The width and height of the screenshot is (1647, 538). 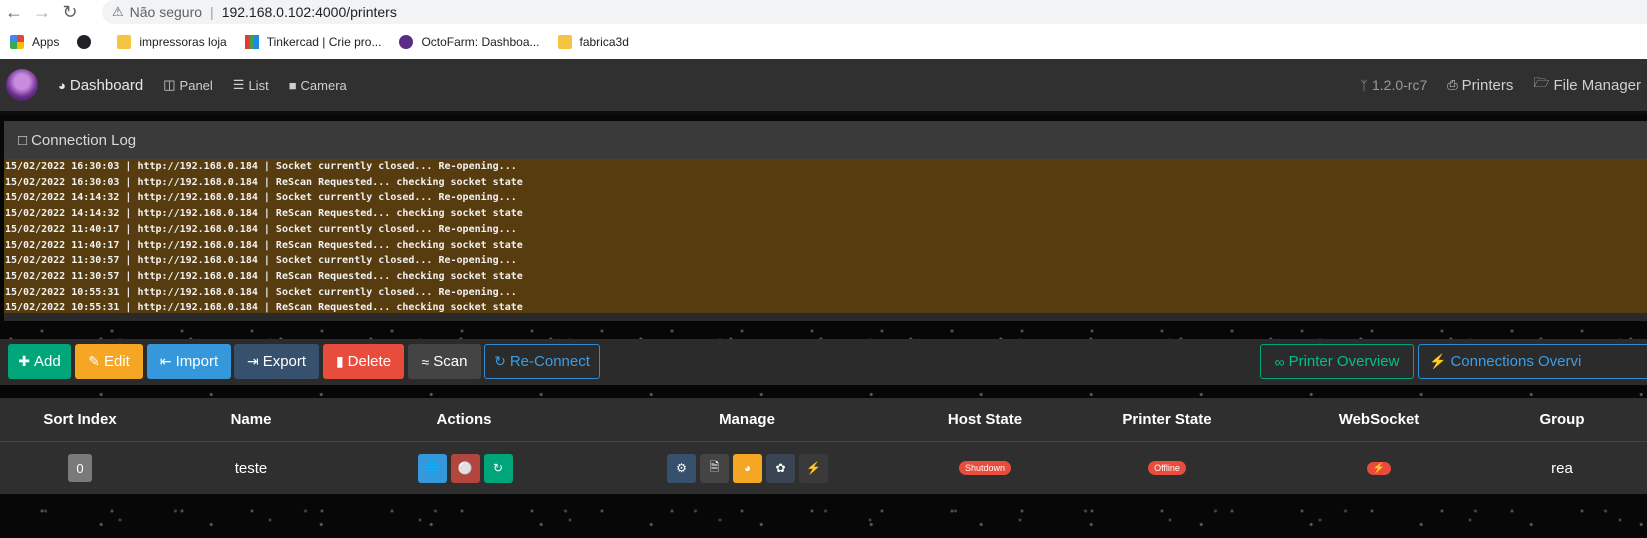 I want to click on th-host-state: Host State, so click(x=985, y=419).